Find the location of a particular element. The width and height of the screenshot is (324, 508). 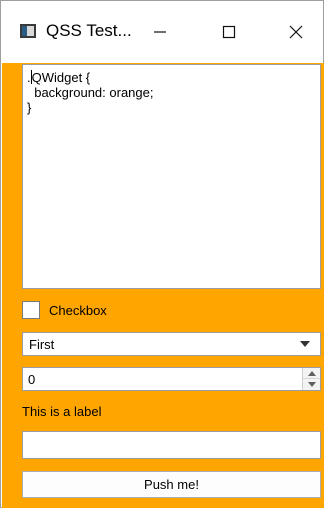

editor-line-2: background: orange; is located at coordinates (90, 92).